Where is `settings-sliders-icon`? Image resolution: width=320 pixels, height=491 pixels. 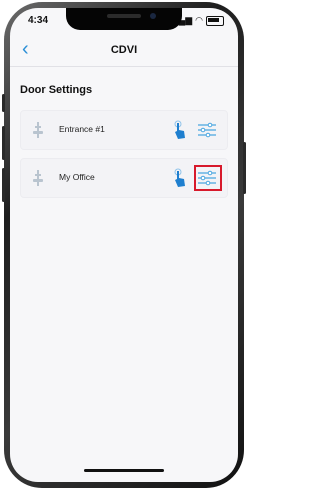 settings-sliders-icon is located at coordinates (207, 130).